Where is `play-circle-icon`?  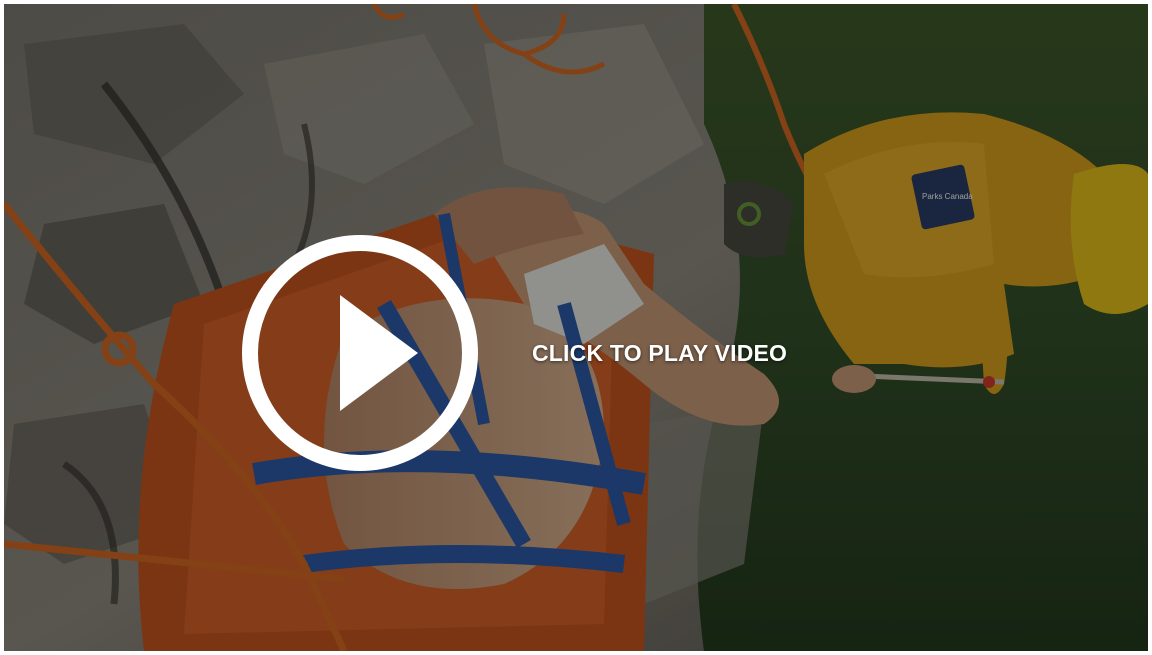 play-circle-icon is located at coordinates (360, 353).